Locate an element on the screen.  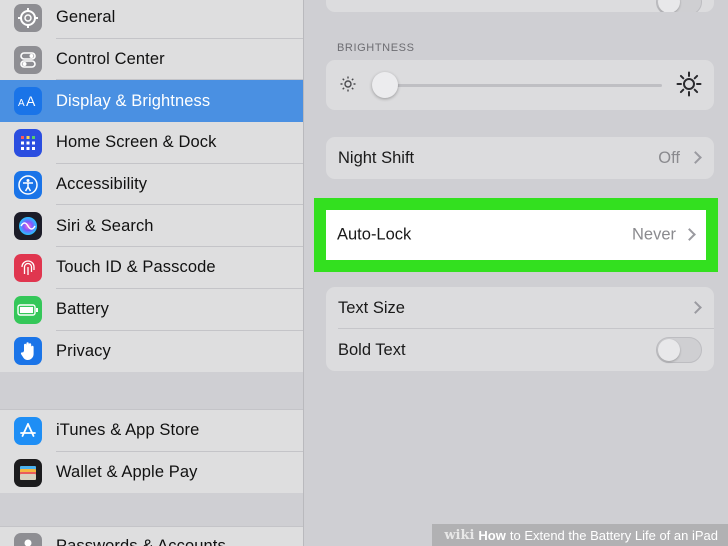
gear-icon is located at coordinates (28, 17).